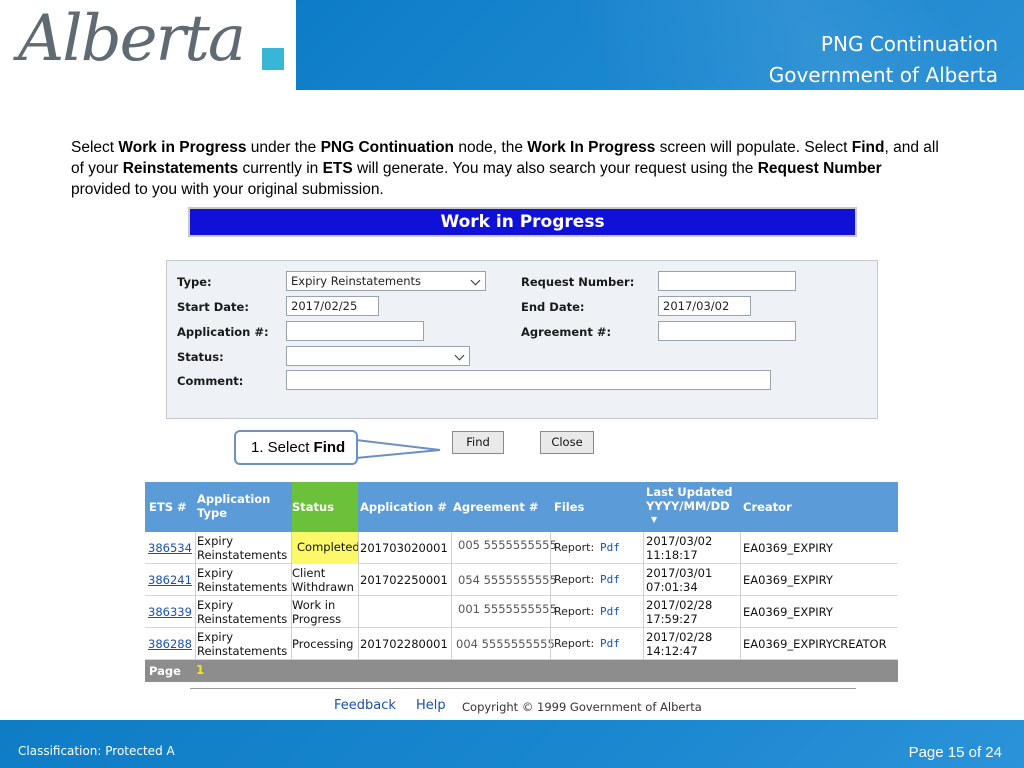  Describe the element at coordinates (704, 306) in the screenshot. I see `end-date-input: 2017/03/02` at that location.